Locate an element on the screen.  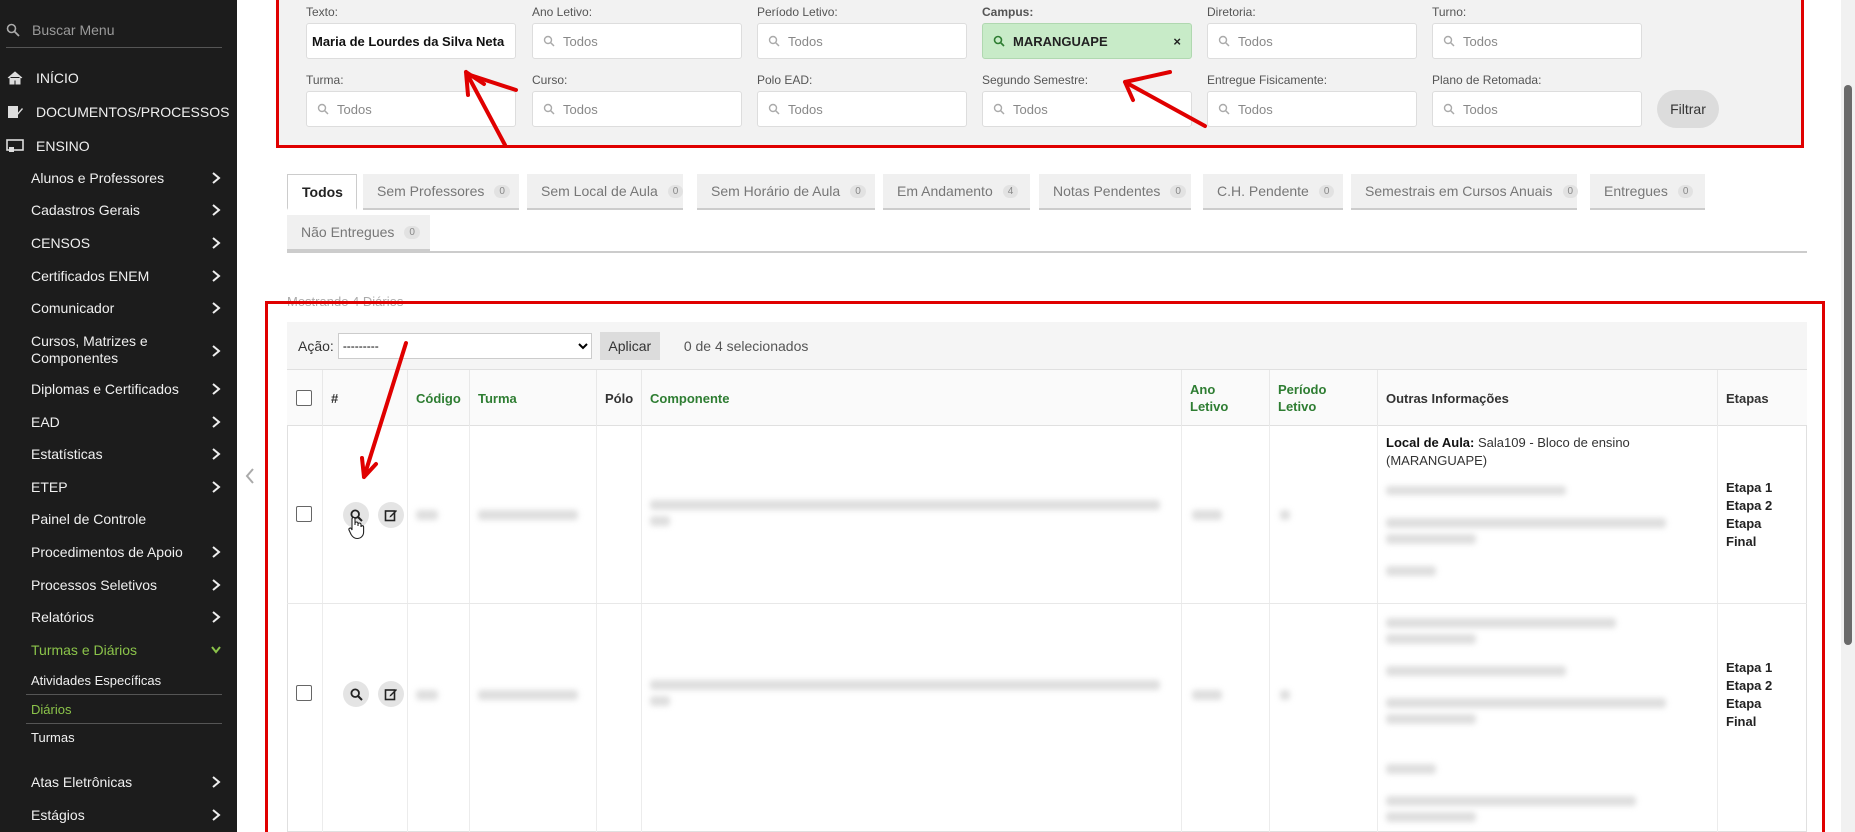
sidebar-item-censos: CENSOS is located at coordinates (118, 243).